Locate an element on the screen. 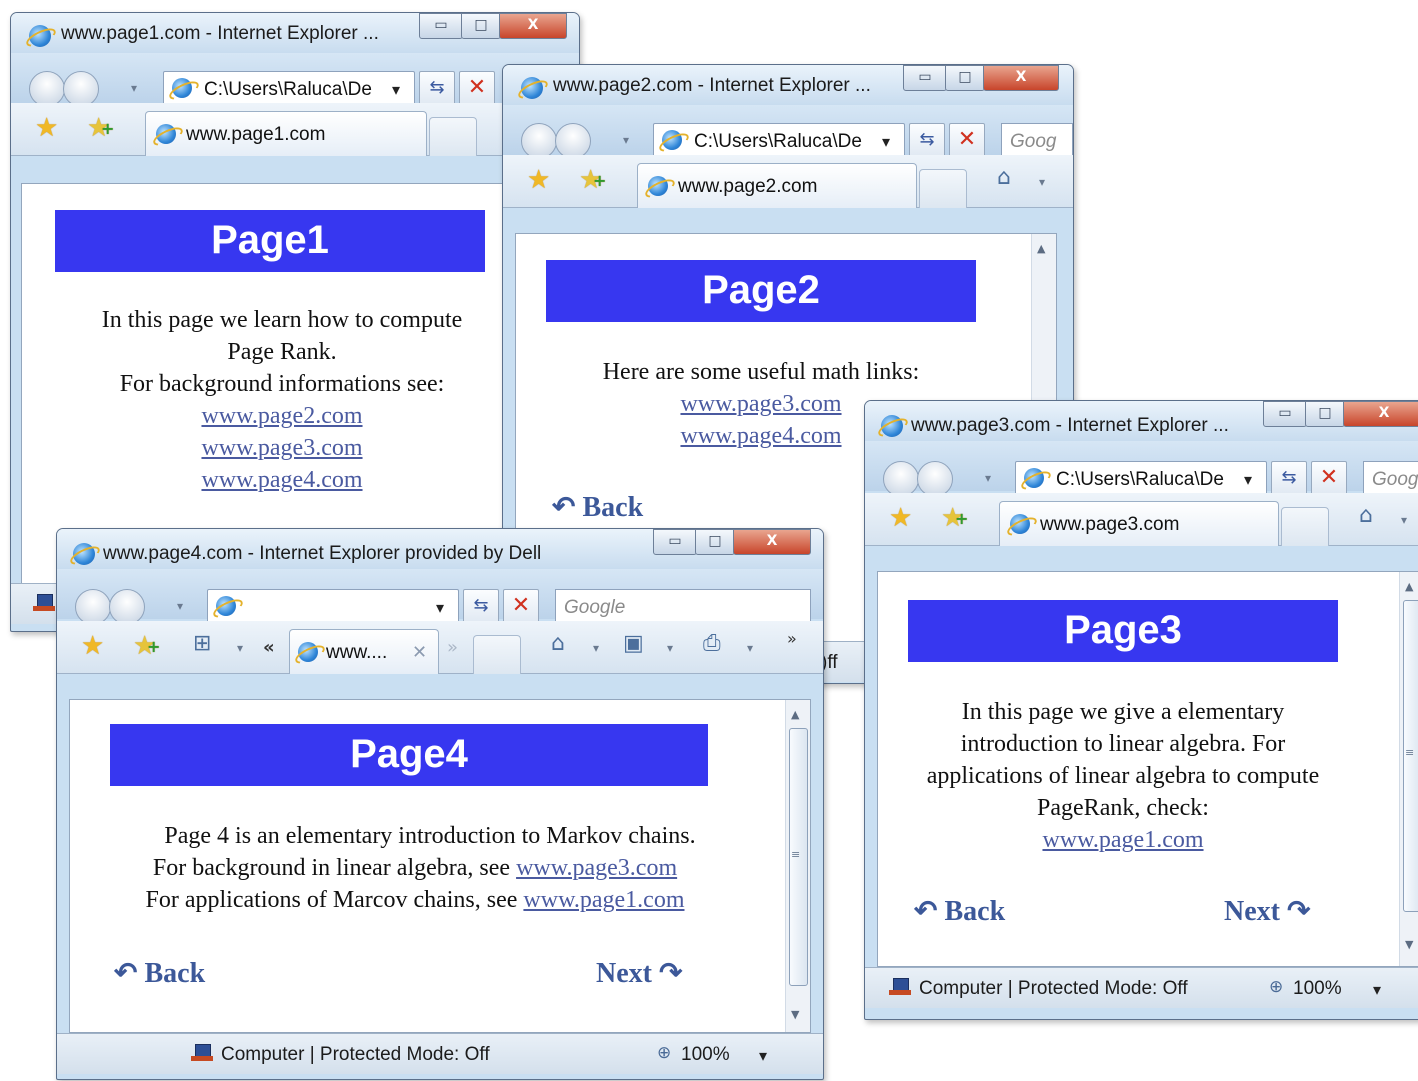 Image resolution: width=1418 pixels, height=1081 pixels. scroll-tabs-right-icon: » is located at coordinates (452, 647).